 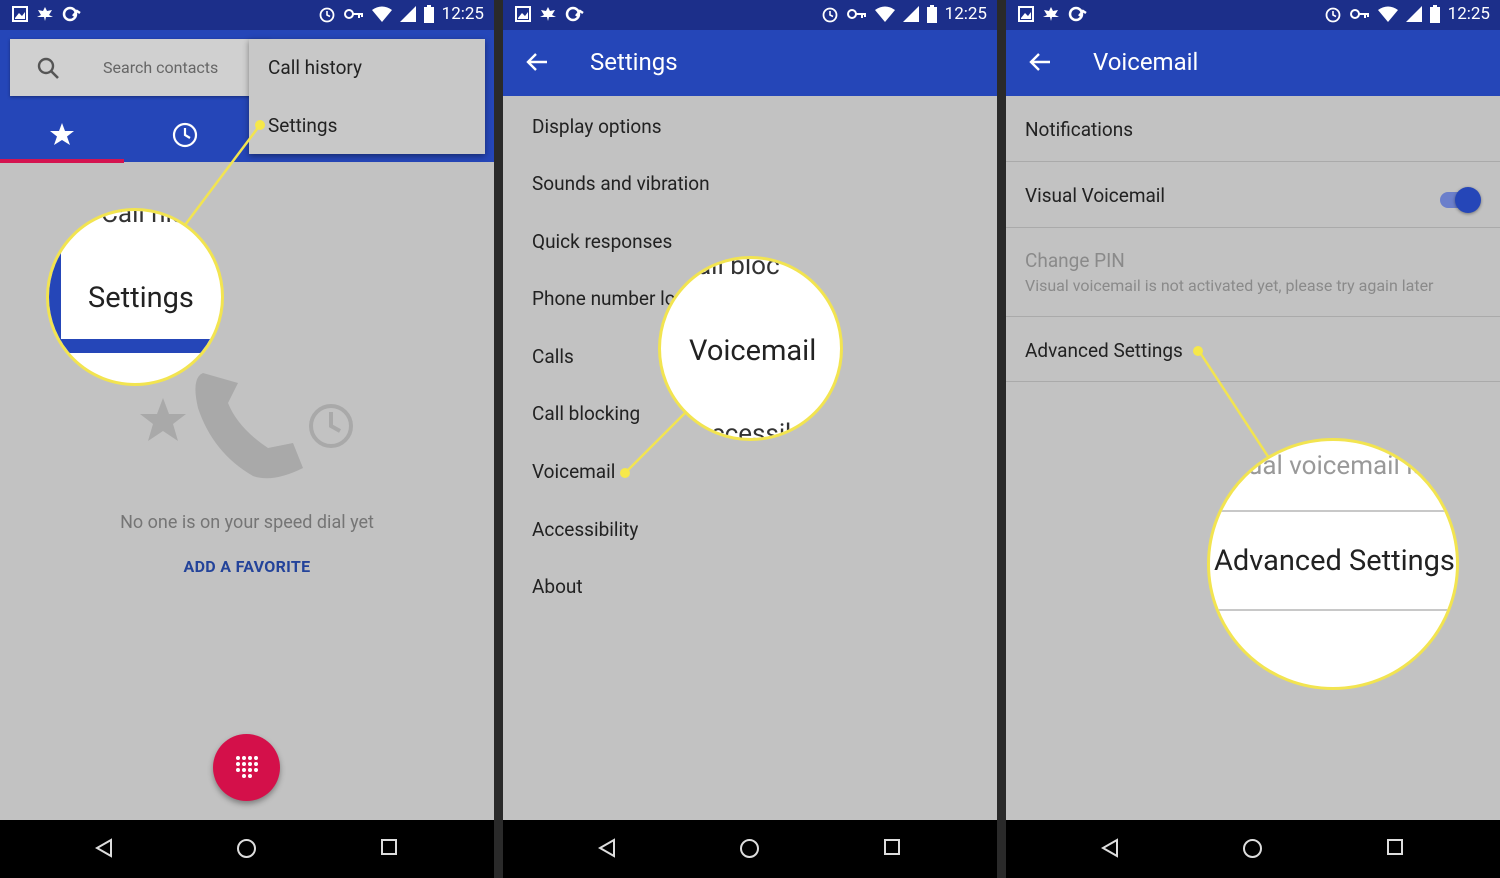 What do you see at coordinates (557, 586) in the screenshot?
I see `settings-item-about: About` at bounding box center [557, 586].